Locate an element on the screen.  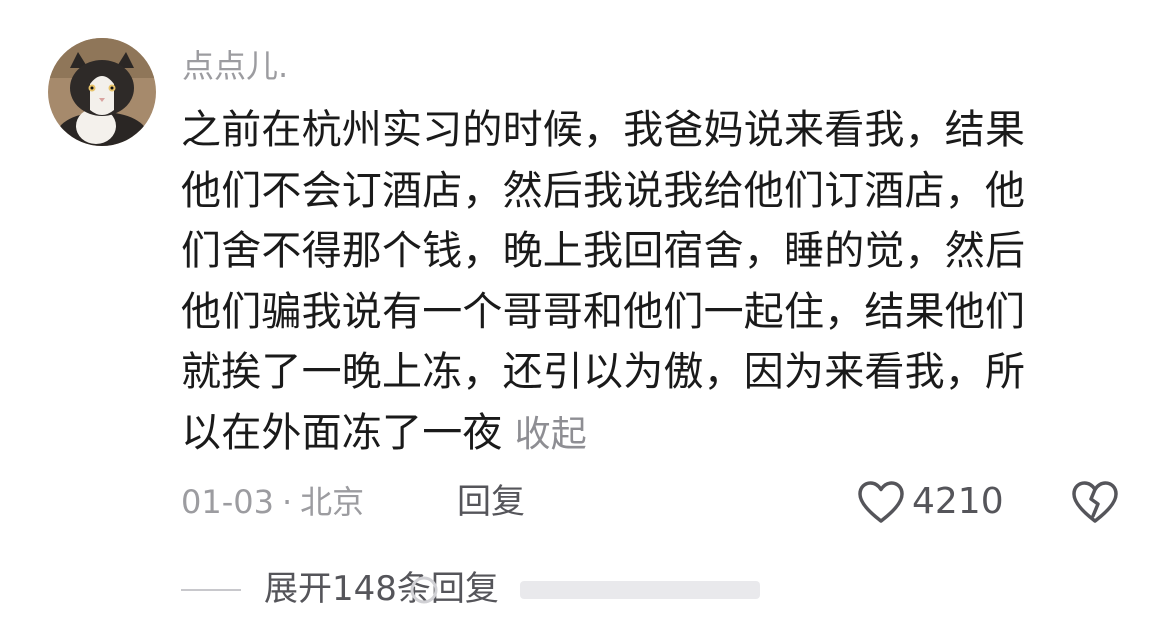
like-button: 4210 is located at coordinates (930, 502).